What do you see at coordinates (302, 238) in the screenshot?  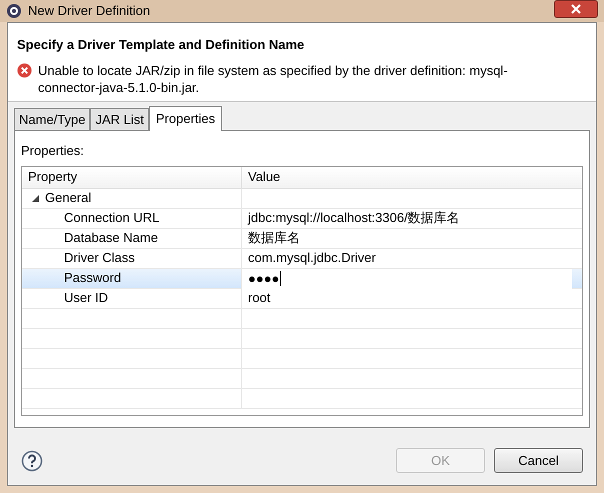 I see `property-row: Database Name 数据库名` at bounding box center [302, 238].